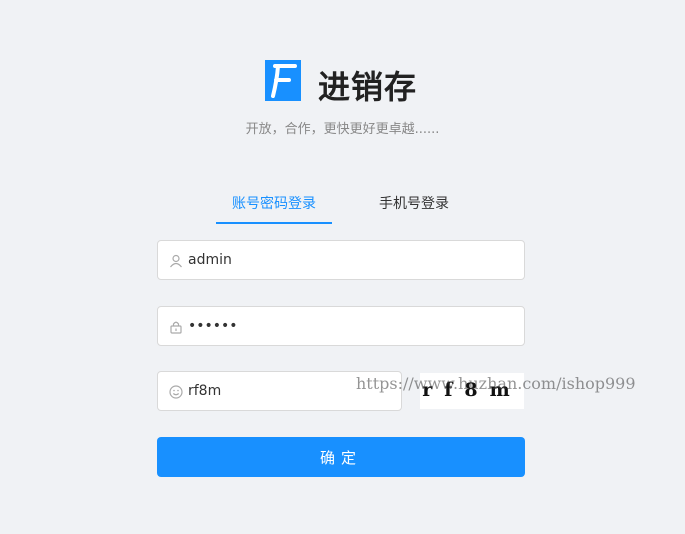 The width and height of the screenshot is (685, 534). I want to click on password-input, so click(348, 326).